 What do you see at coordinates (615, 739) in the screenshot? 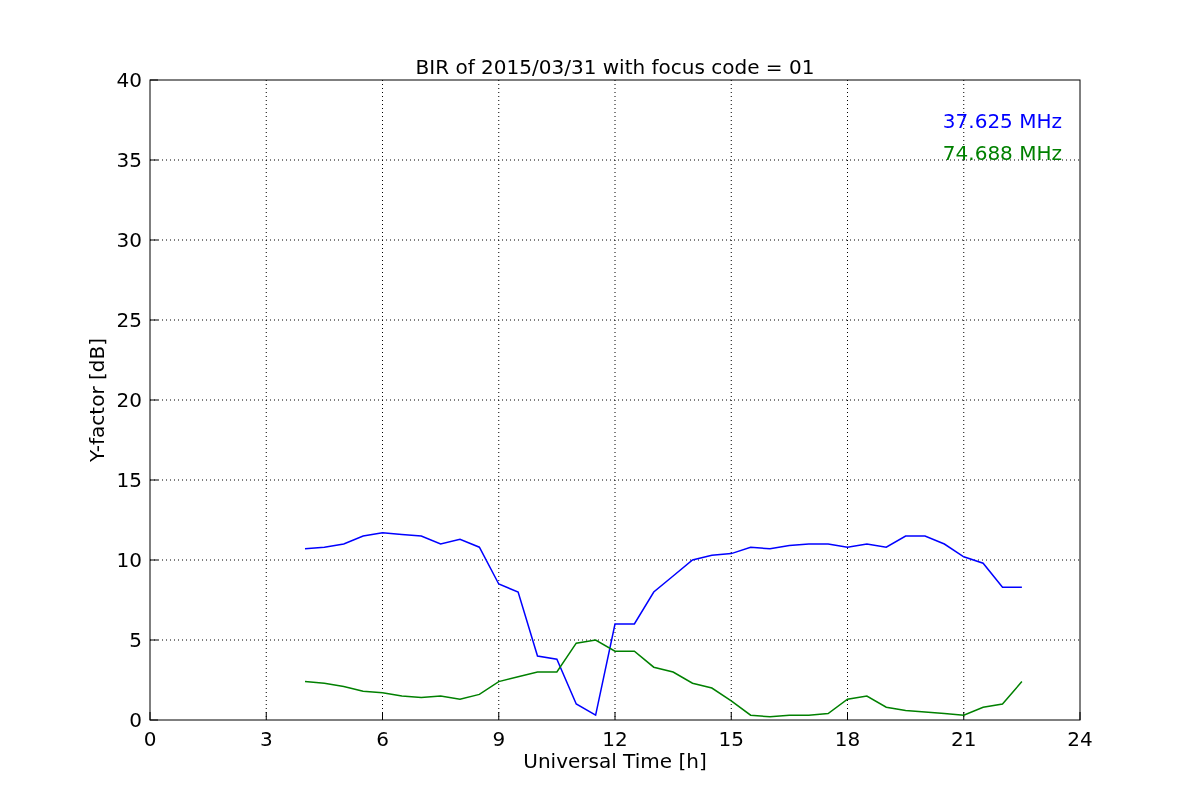
I see `x-tick-label: 12` at bounding box center [615, 739].